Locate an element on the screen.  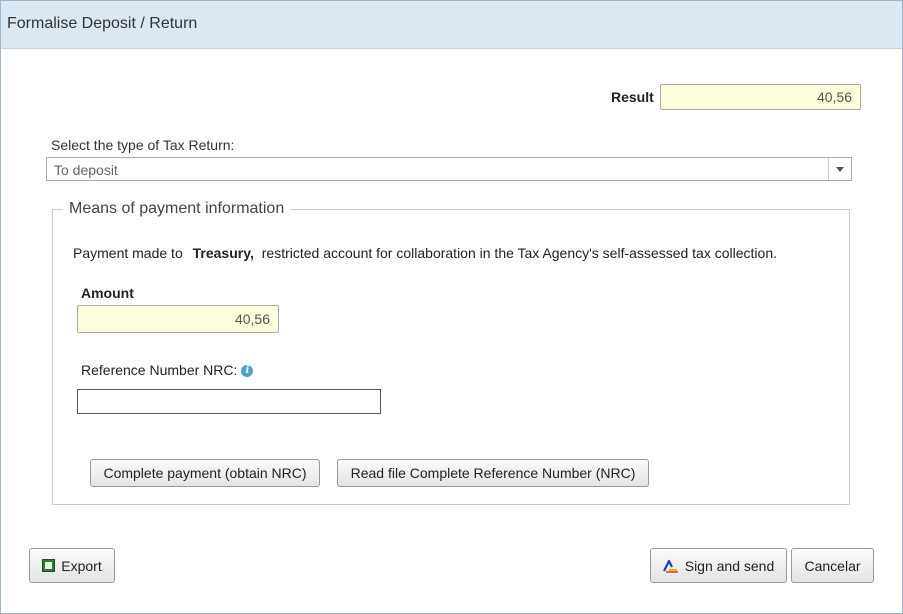
dialog-title-bar: Formalise Deposit / Return is located at coordinates (451, 25).